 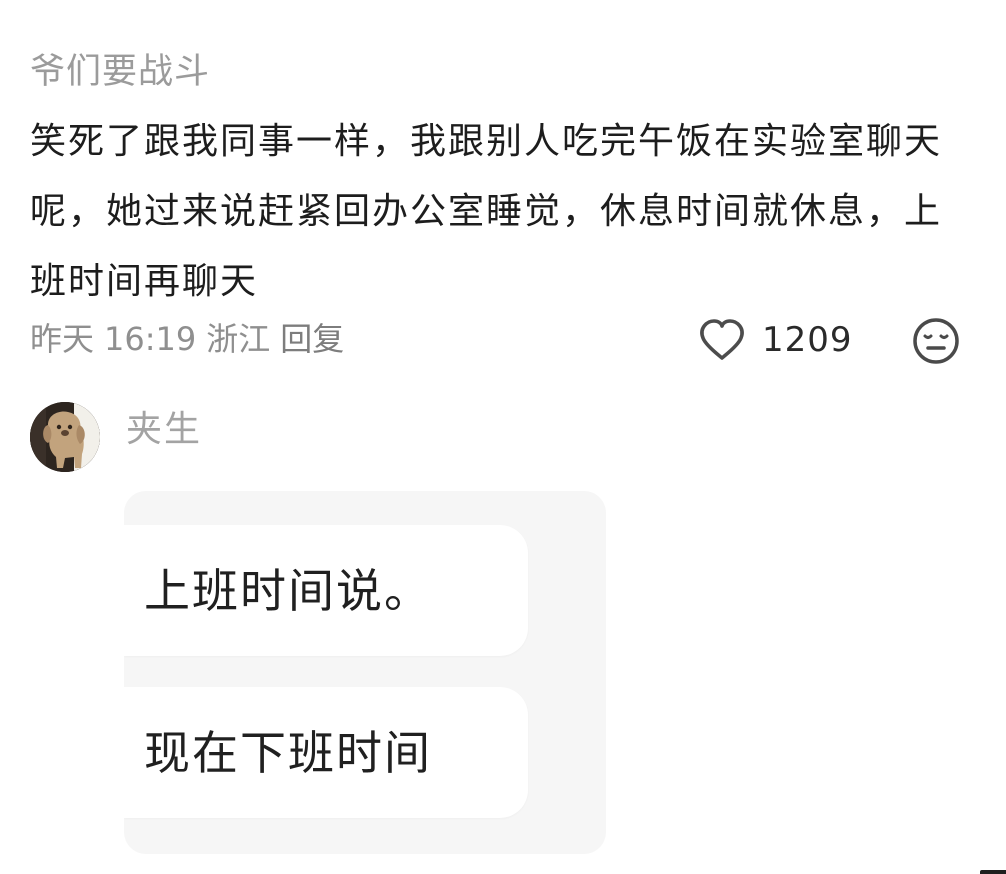 I want to click on reply-author-name: 夹生, so click(x=164, y=430).